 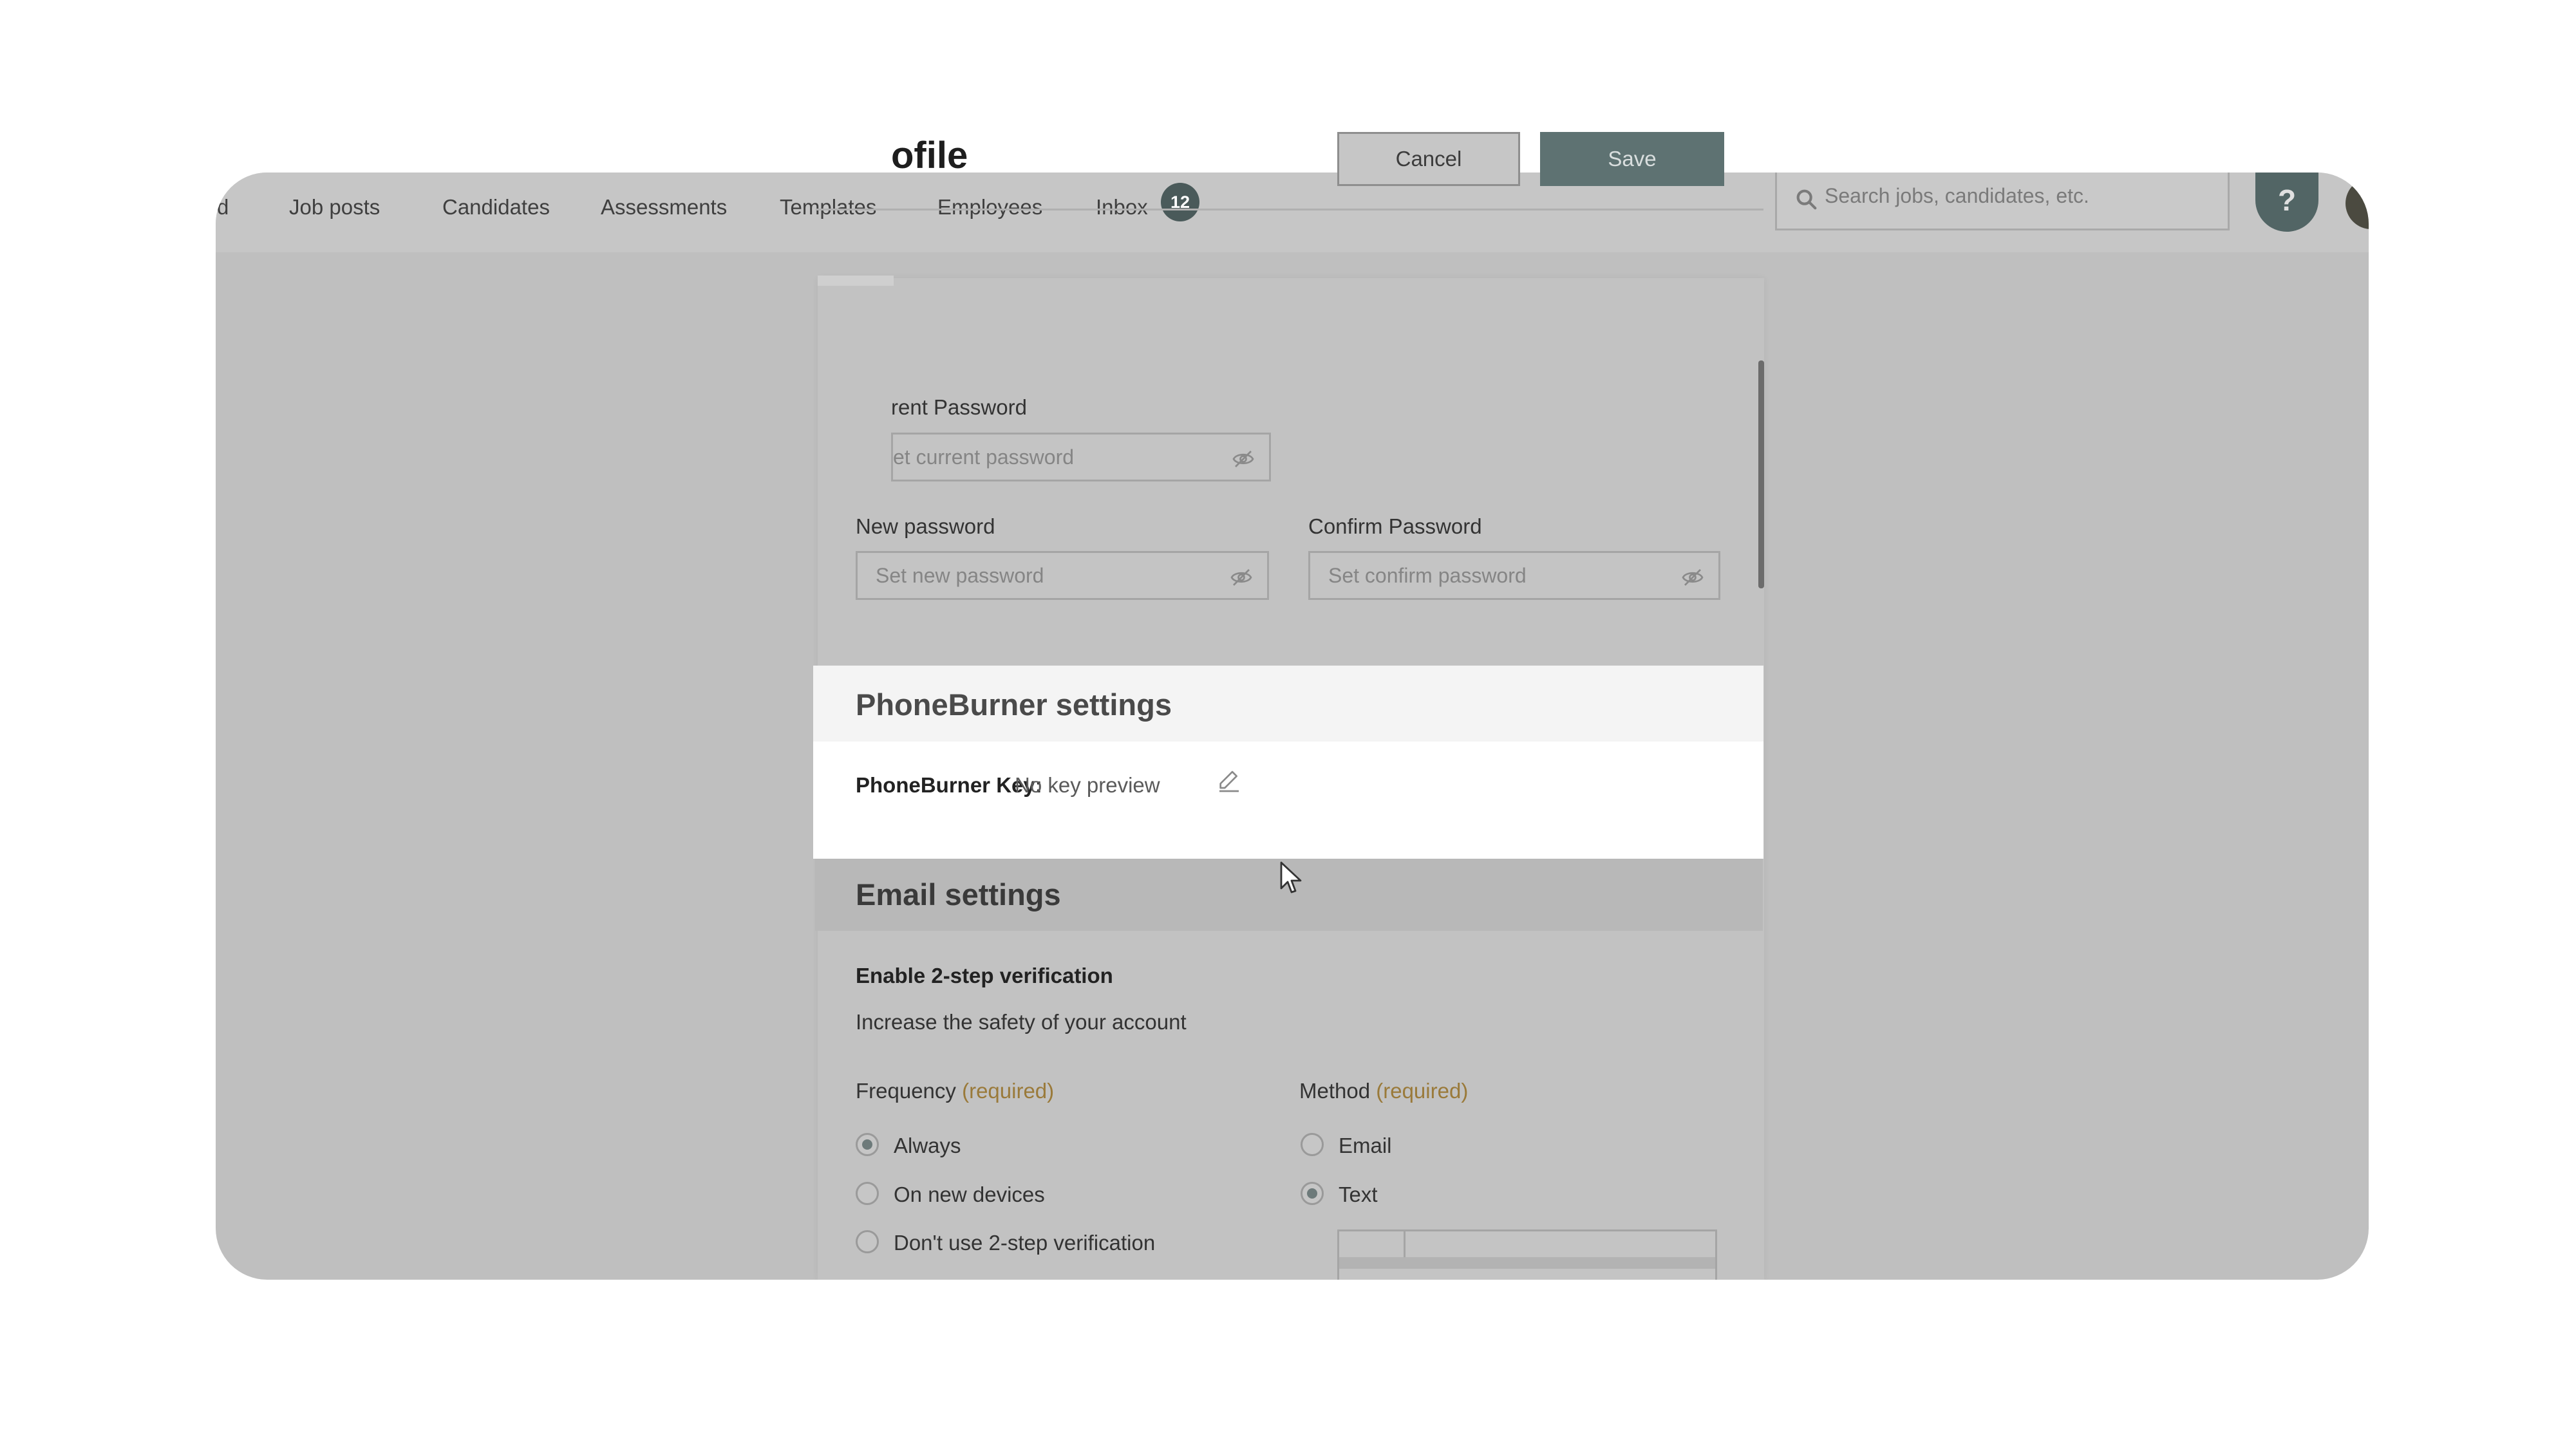 I want to click on radio-always-label: Always, so click(x=927, y=1146).